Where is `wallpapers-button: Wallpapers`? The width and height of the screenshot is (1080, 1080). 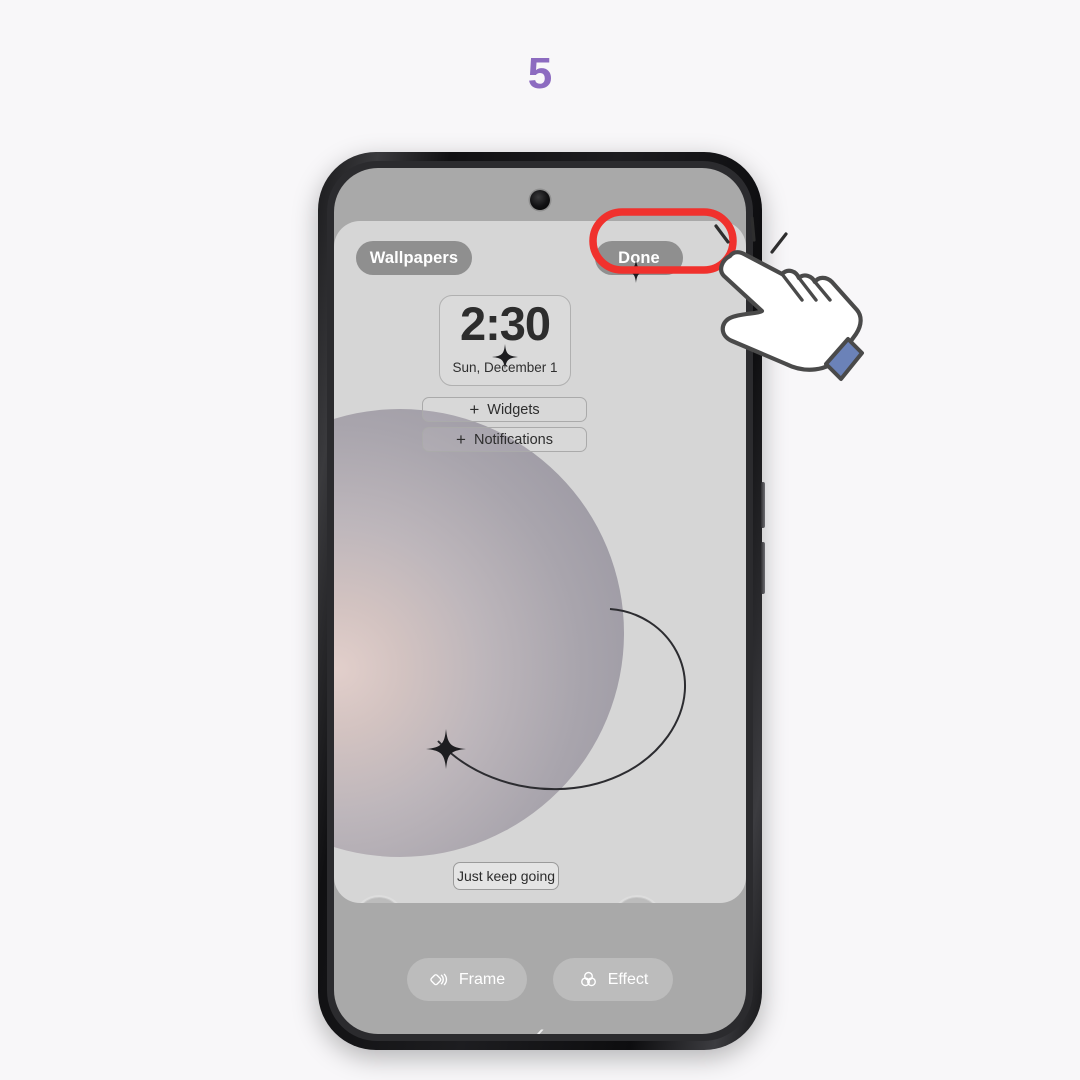 wallpapers-button: Wallpapers is located at coordinates (414, 258).